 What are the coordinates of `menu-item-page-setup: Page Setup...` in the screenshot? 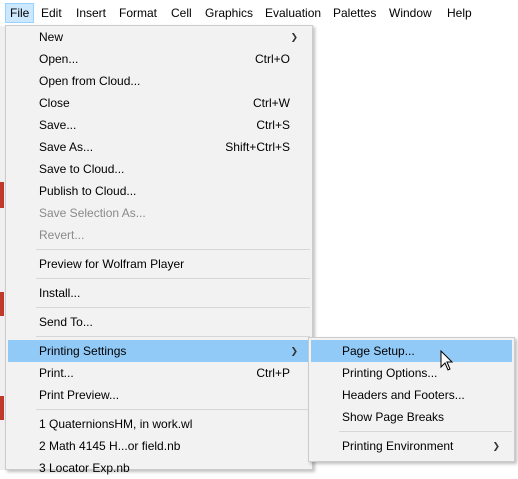 It's located at (411, 351).